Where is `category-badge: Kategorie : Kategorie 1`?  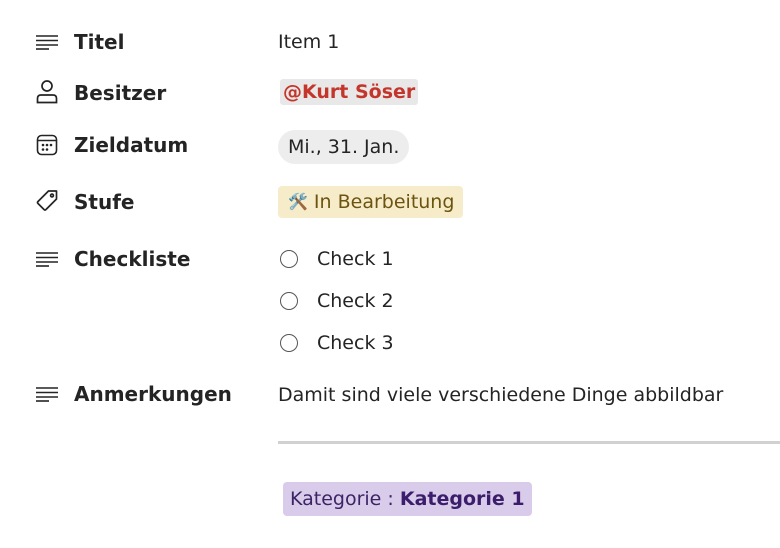
category-badge: Kategorie : Kategorie 1 is located at coordinates (407, 499).